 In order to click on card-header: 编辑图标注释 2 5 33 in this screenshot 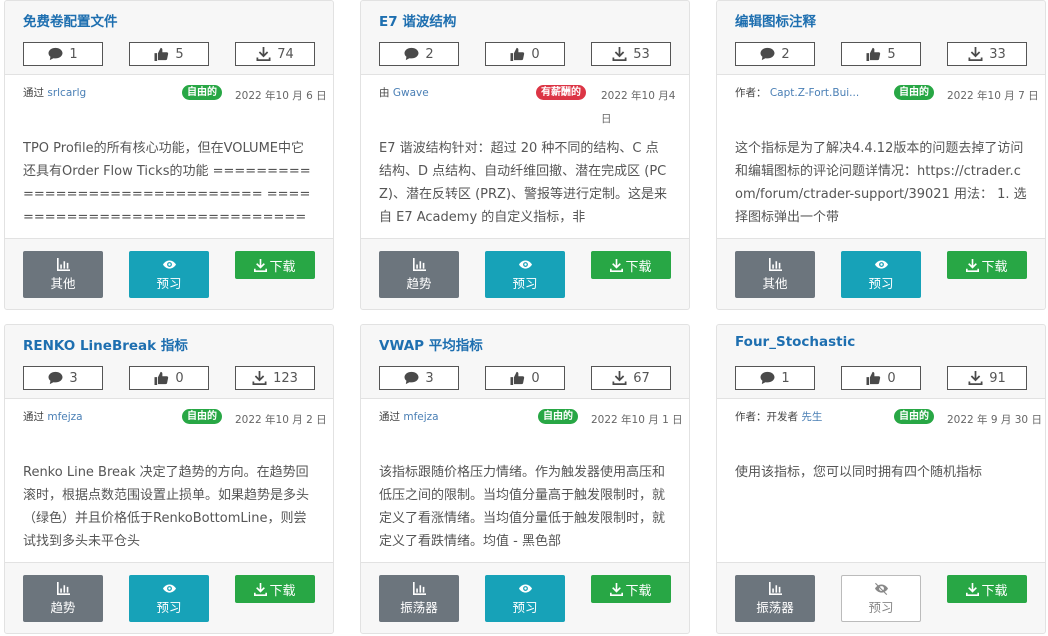, I will do `click(881, 38)`.